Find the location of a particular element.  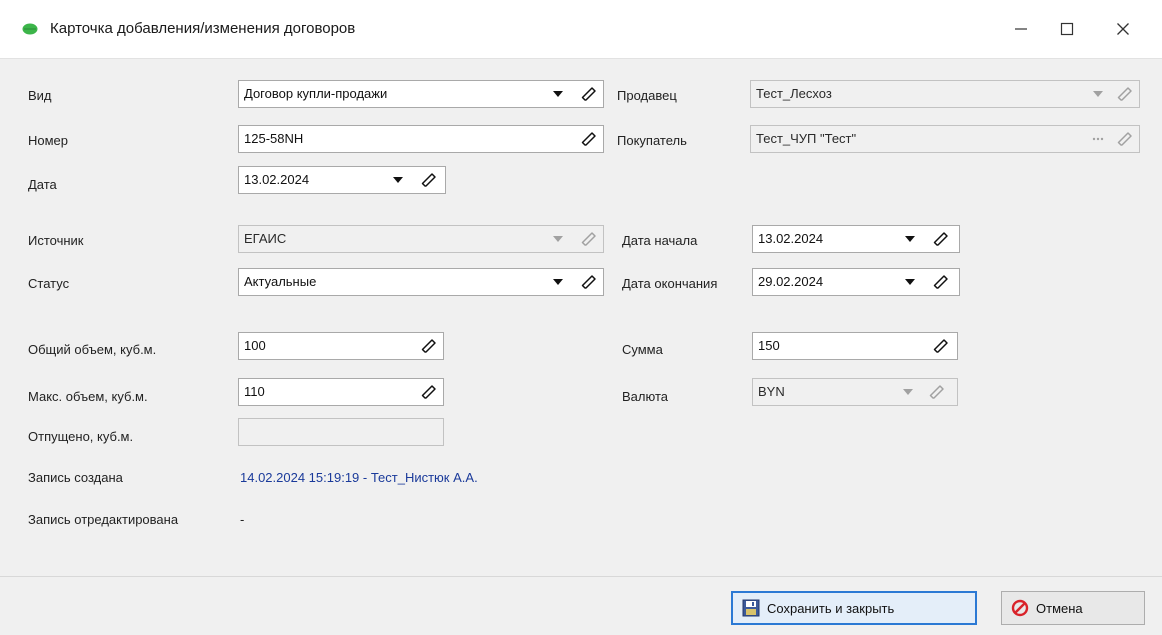

vid-value: Договор купли-продажи is located at coordinates (316, 93).